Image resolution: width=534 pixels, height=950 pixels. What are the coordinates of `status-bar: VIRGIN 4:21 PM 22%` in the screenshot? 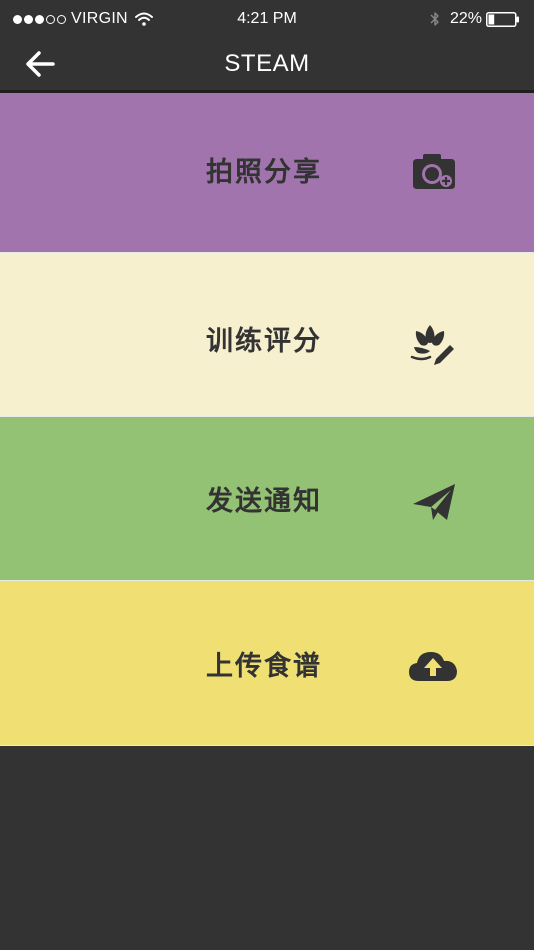 It's located at (267, 19).